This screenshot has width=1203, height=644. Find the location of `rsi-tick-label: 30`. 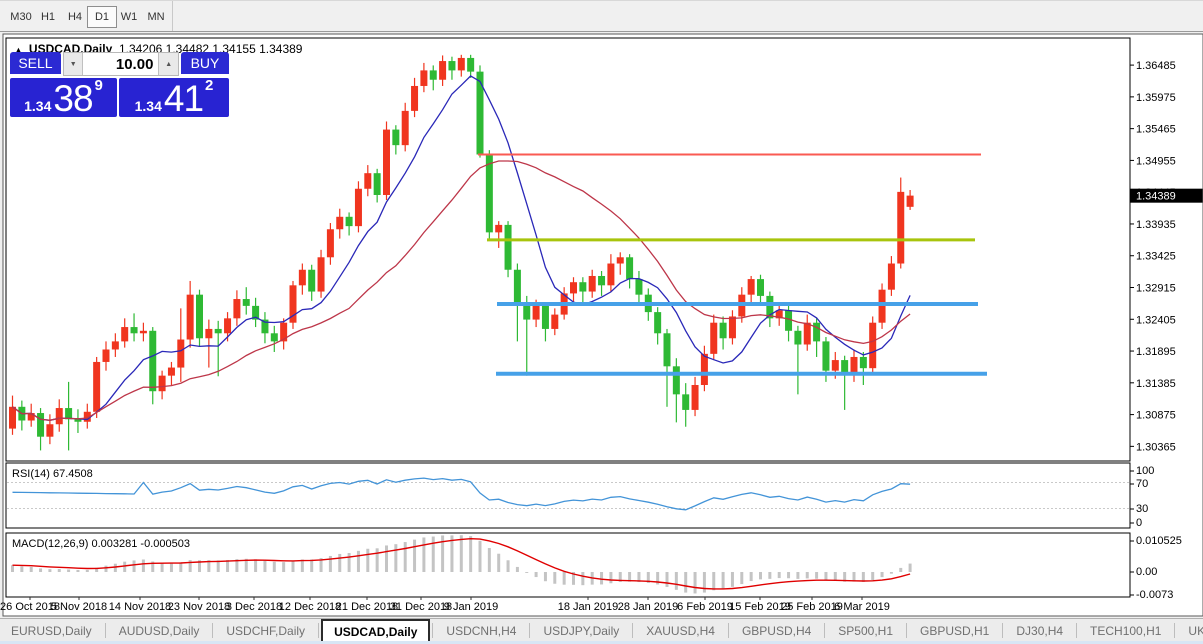

rsi-tick-label: 30 is located at coordinates (1142, 509).